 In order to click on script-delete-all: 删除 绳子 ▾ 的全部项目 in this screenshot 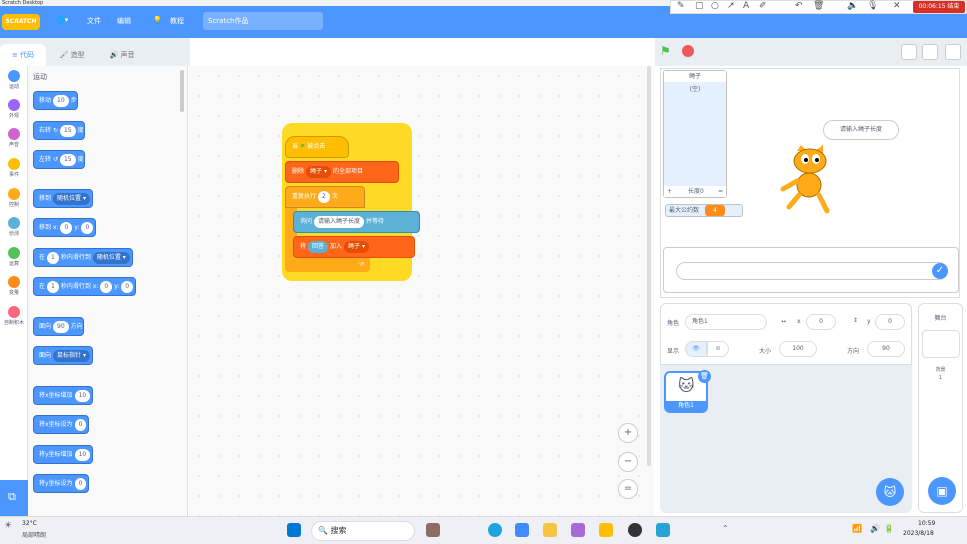, I will do `click(342, 172)`.